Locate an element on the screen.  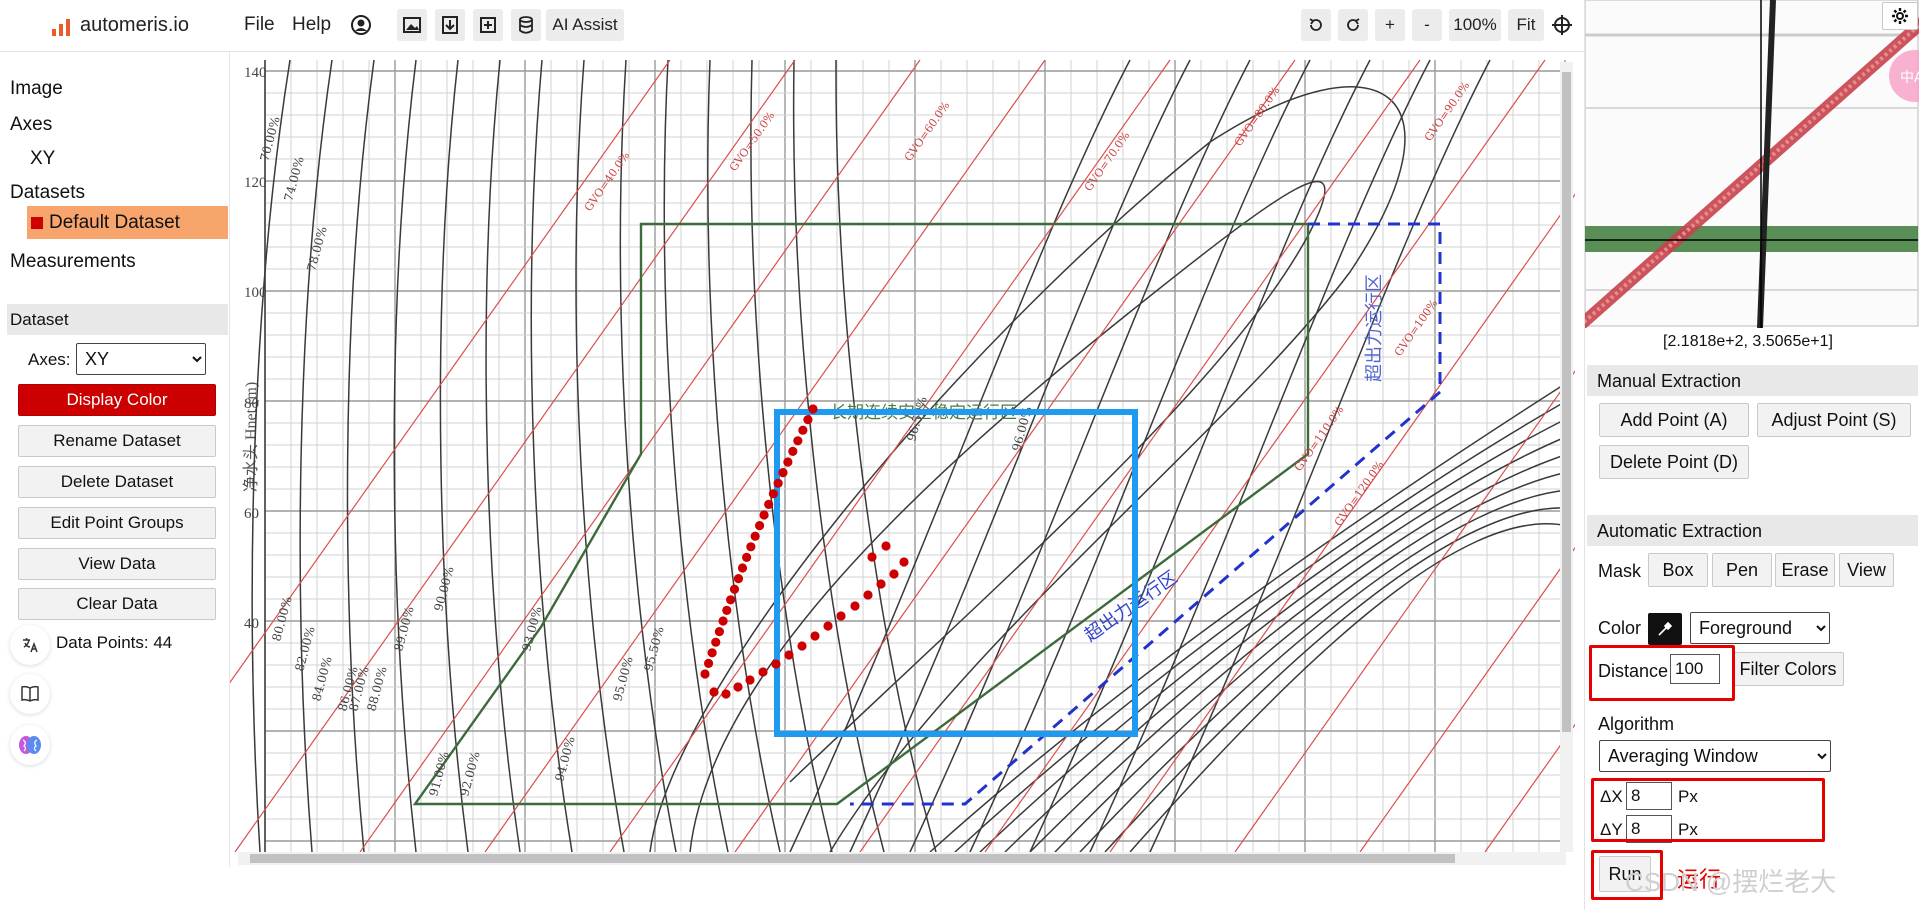
horizontal-scroll-thumb is located at coordinates (852, 858).